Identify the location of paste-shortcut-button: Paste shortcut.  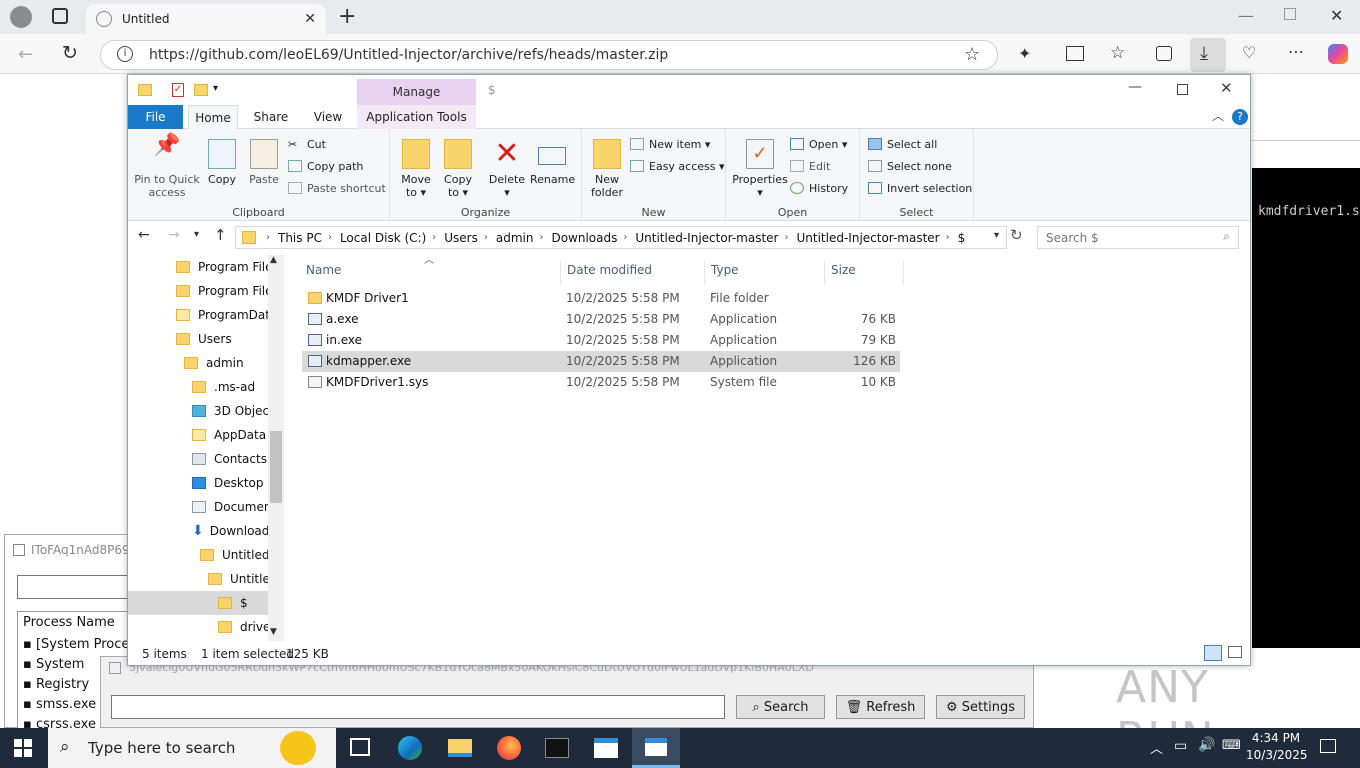
(337, 188).